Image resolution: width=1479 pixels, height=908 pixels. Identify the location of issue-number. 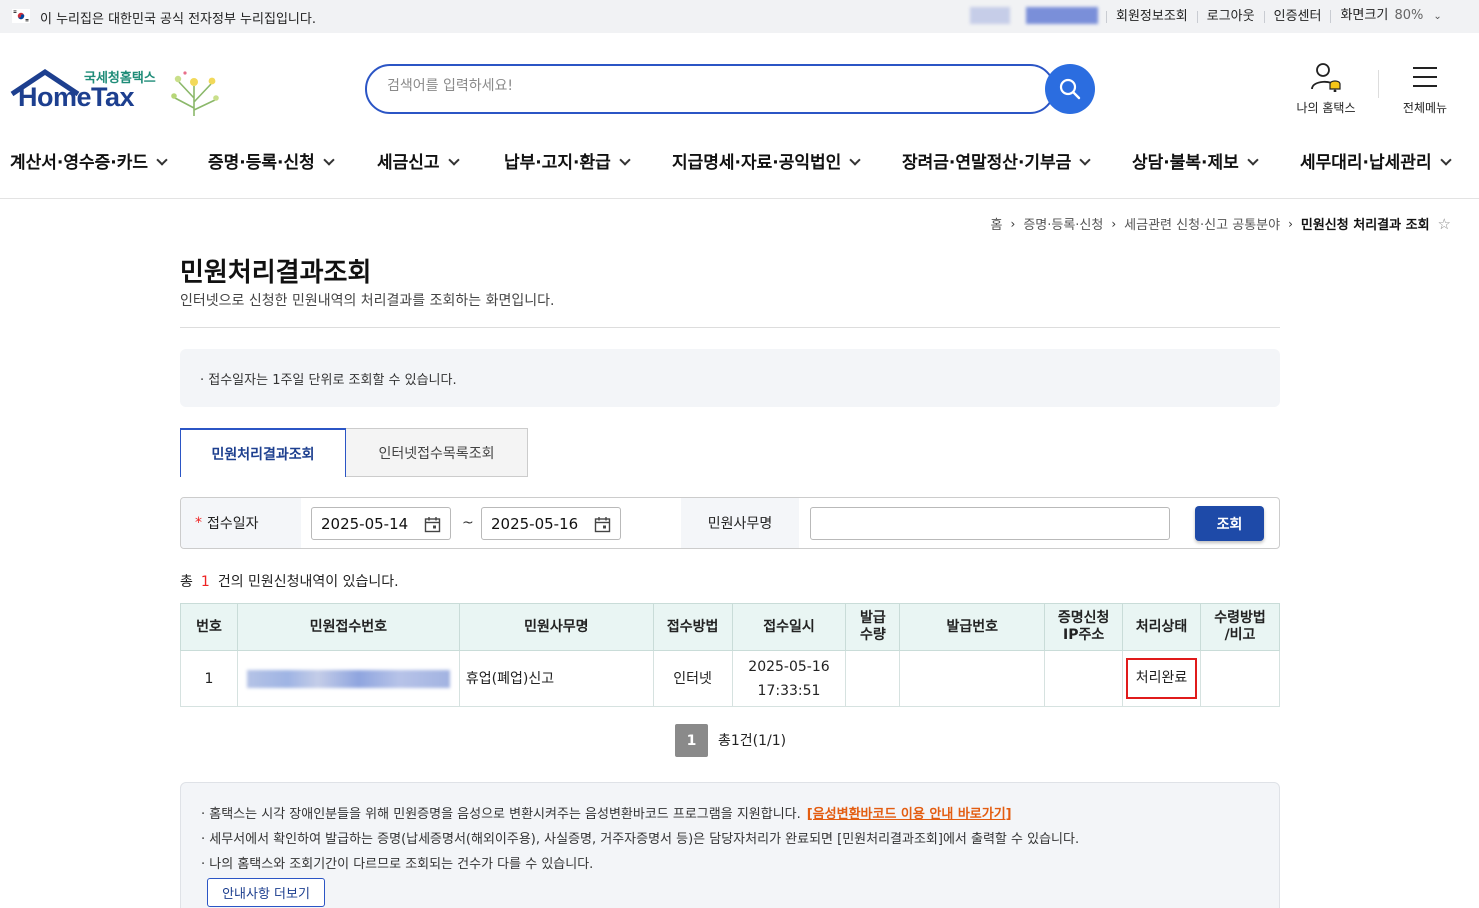
(972, 678).